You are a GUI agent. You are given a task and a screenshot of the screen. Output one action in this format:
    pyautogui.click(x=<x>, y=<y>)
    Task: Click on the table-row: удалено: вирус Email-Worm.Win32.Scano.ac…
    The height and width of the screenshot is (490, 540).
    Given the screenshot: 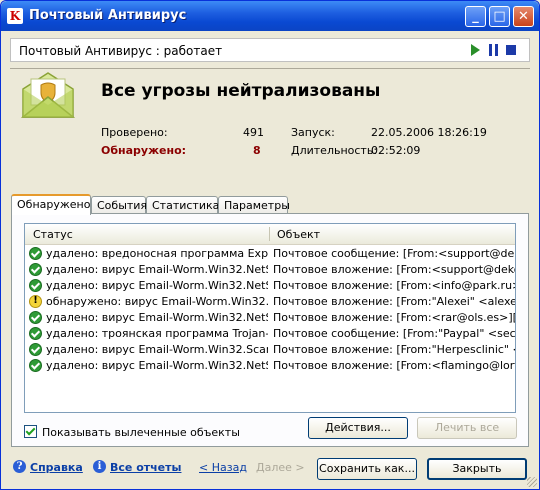 What is the action you would take?
    pyautogui.click(x=270, y=350)
    